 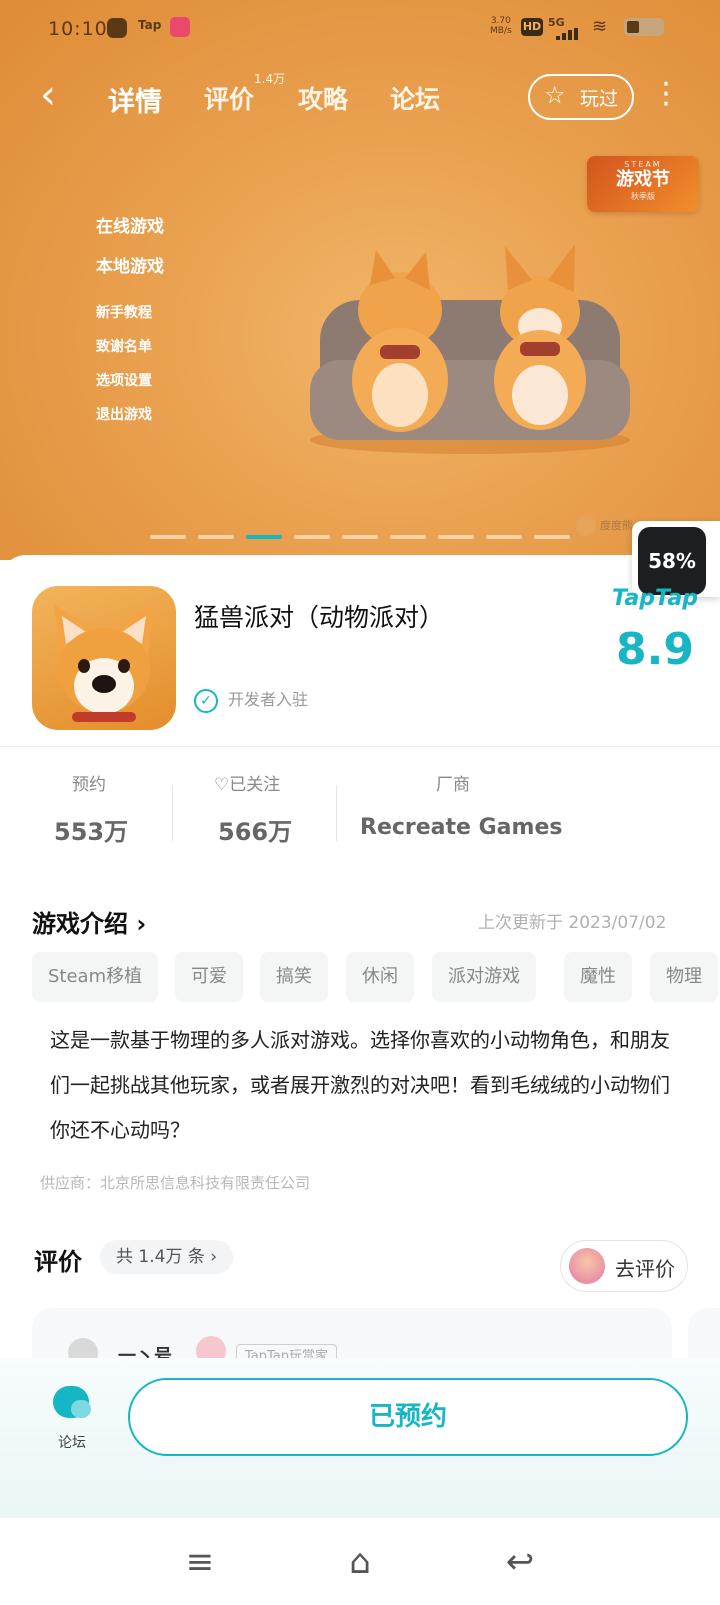 I want to click on back-icon: ‹, so click(x=58, y=95).